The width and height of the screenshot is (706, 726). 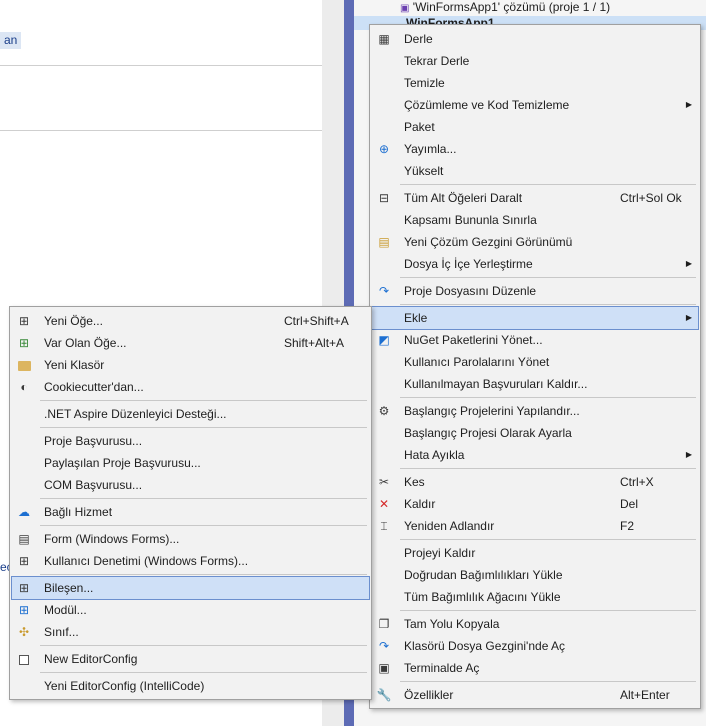 I want to click on open-folder-icon: ↷, so click(x=384, y=646).